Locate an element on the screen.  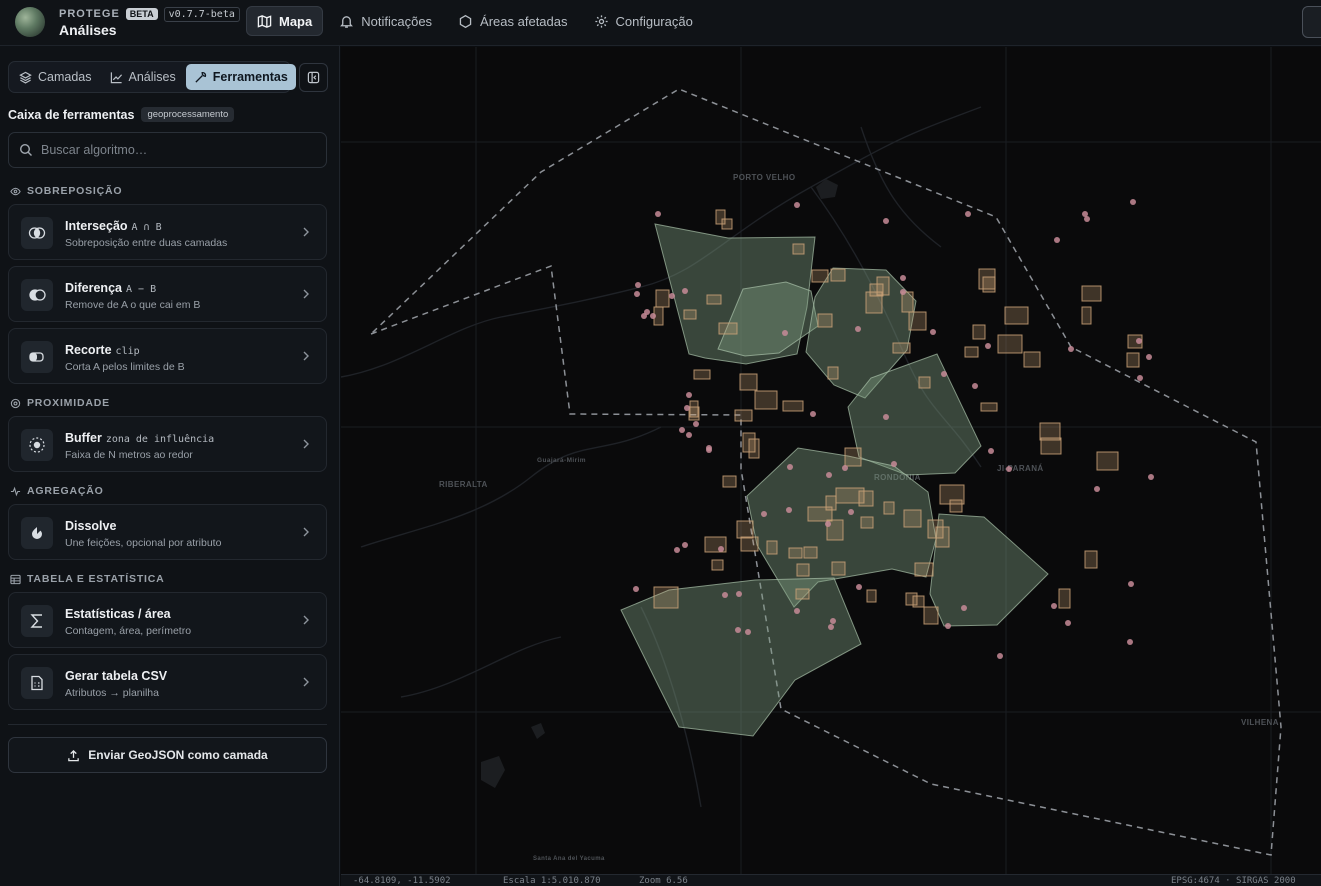
tab-tools: Ferramentas is located at coordinates (240, 77).